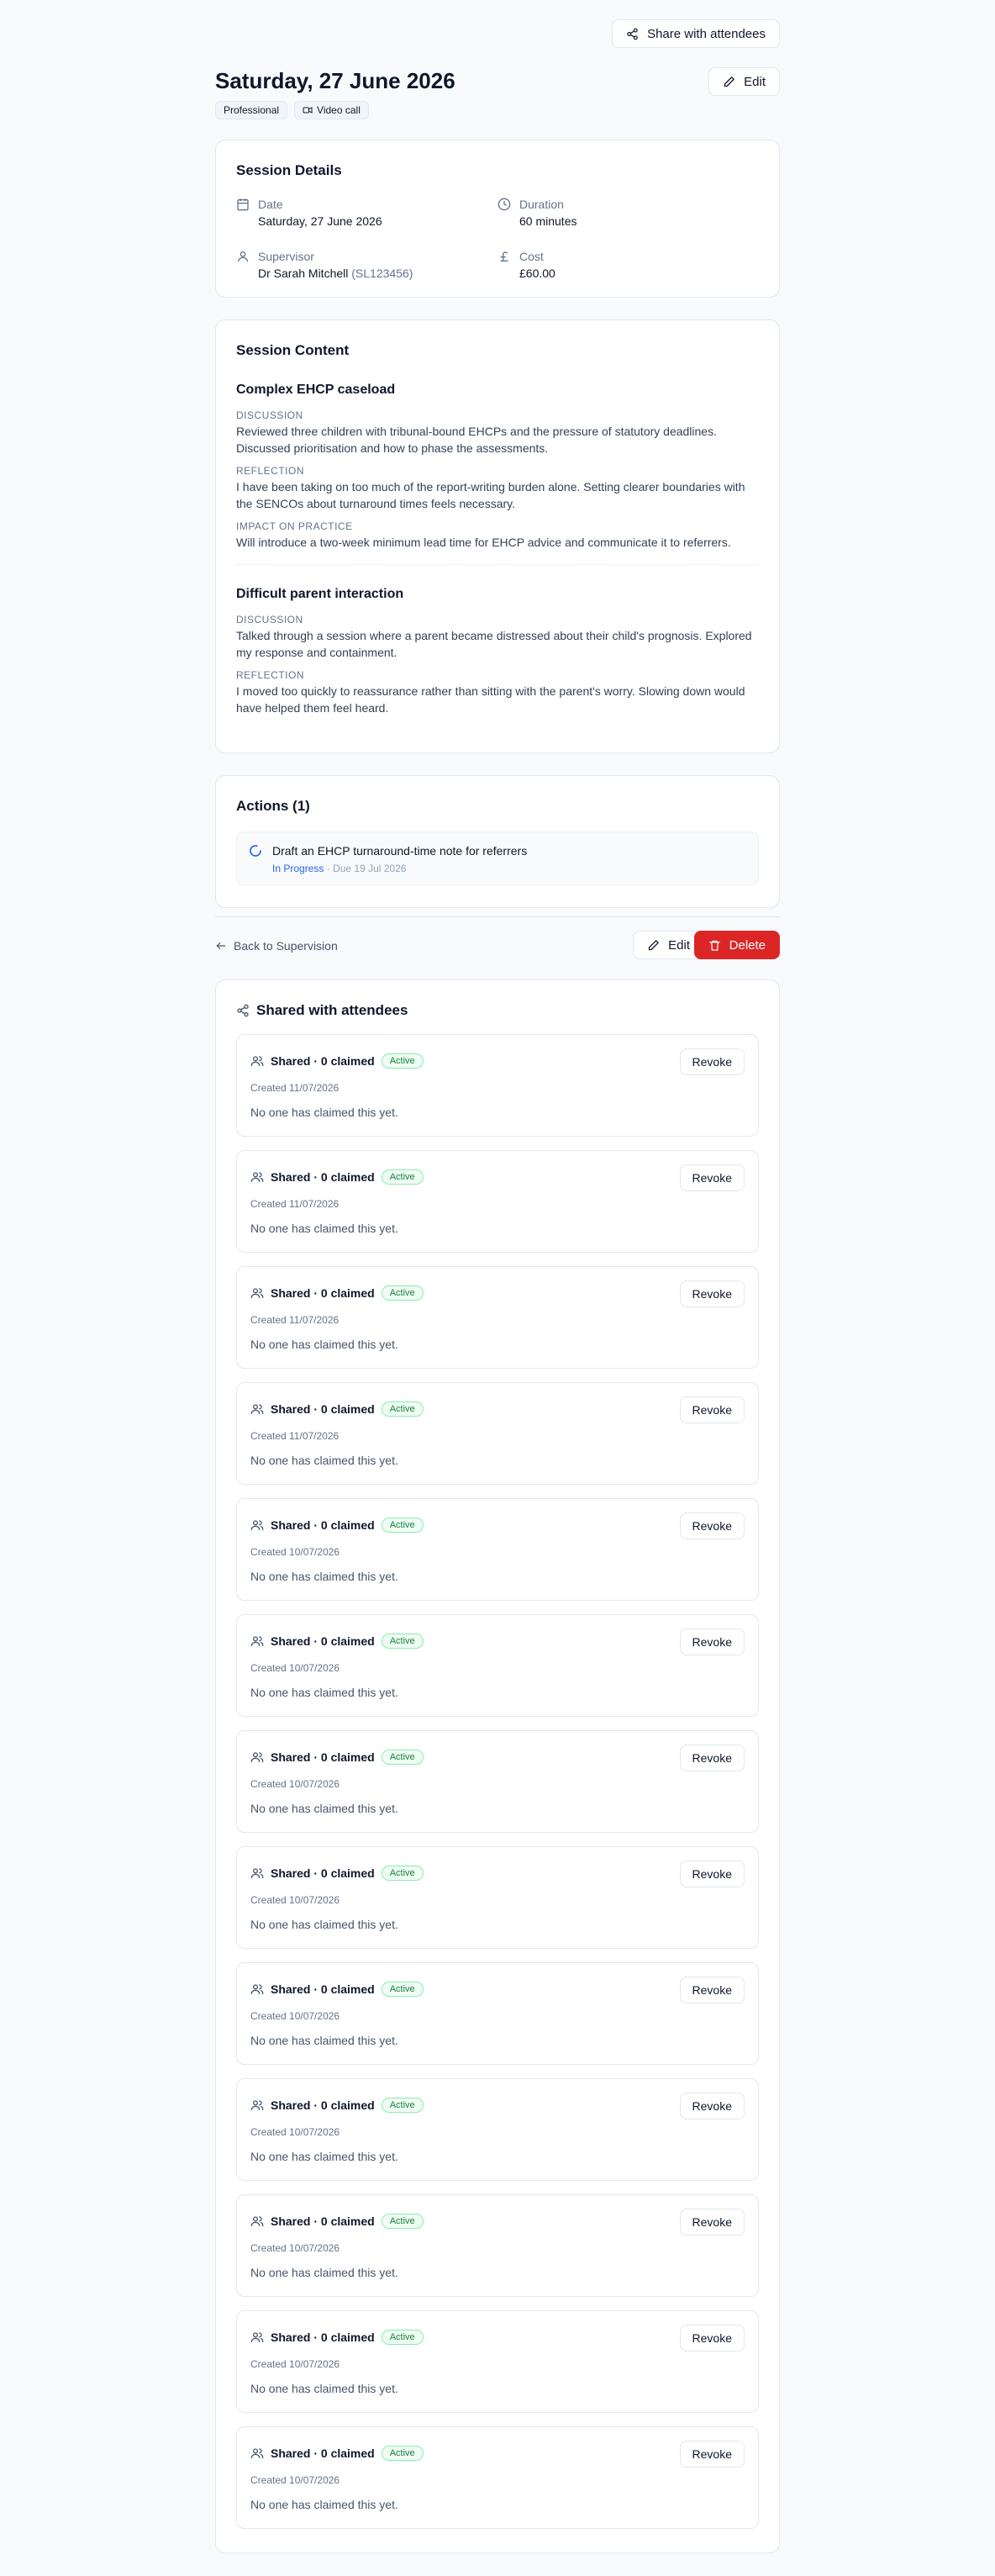  I want to click on share-button-label: Share with attendees, so click(706, 33).